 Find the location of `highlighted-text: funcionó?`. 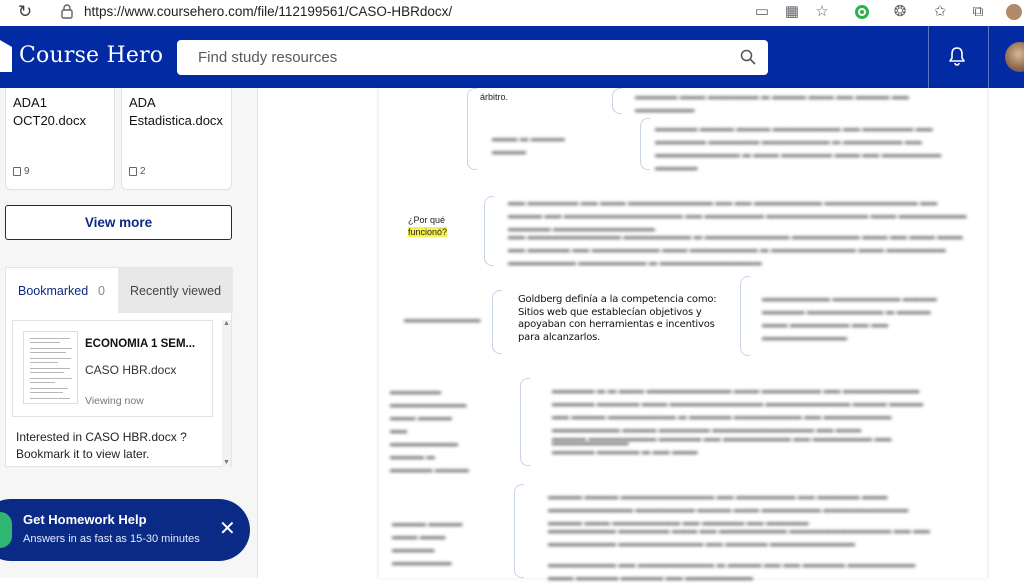

highlighted-text: funcionó? is located at coordinates (428, 232).